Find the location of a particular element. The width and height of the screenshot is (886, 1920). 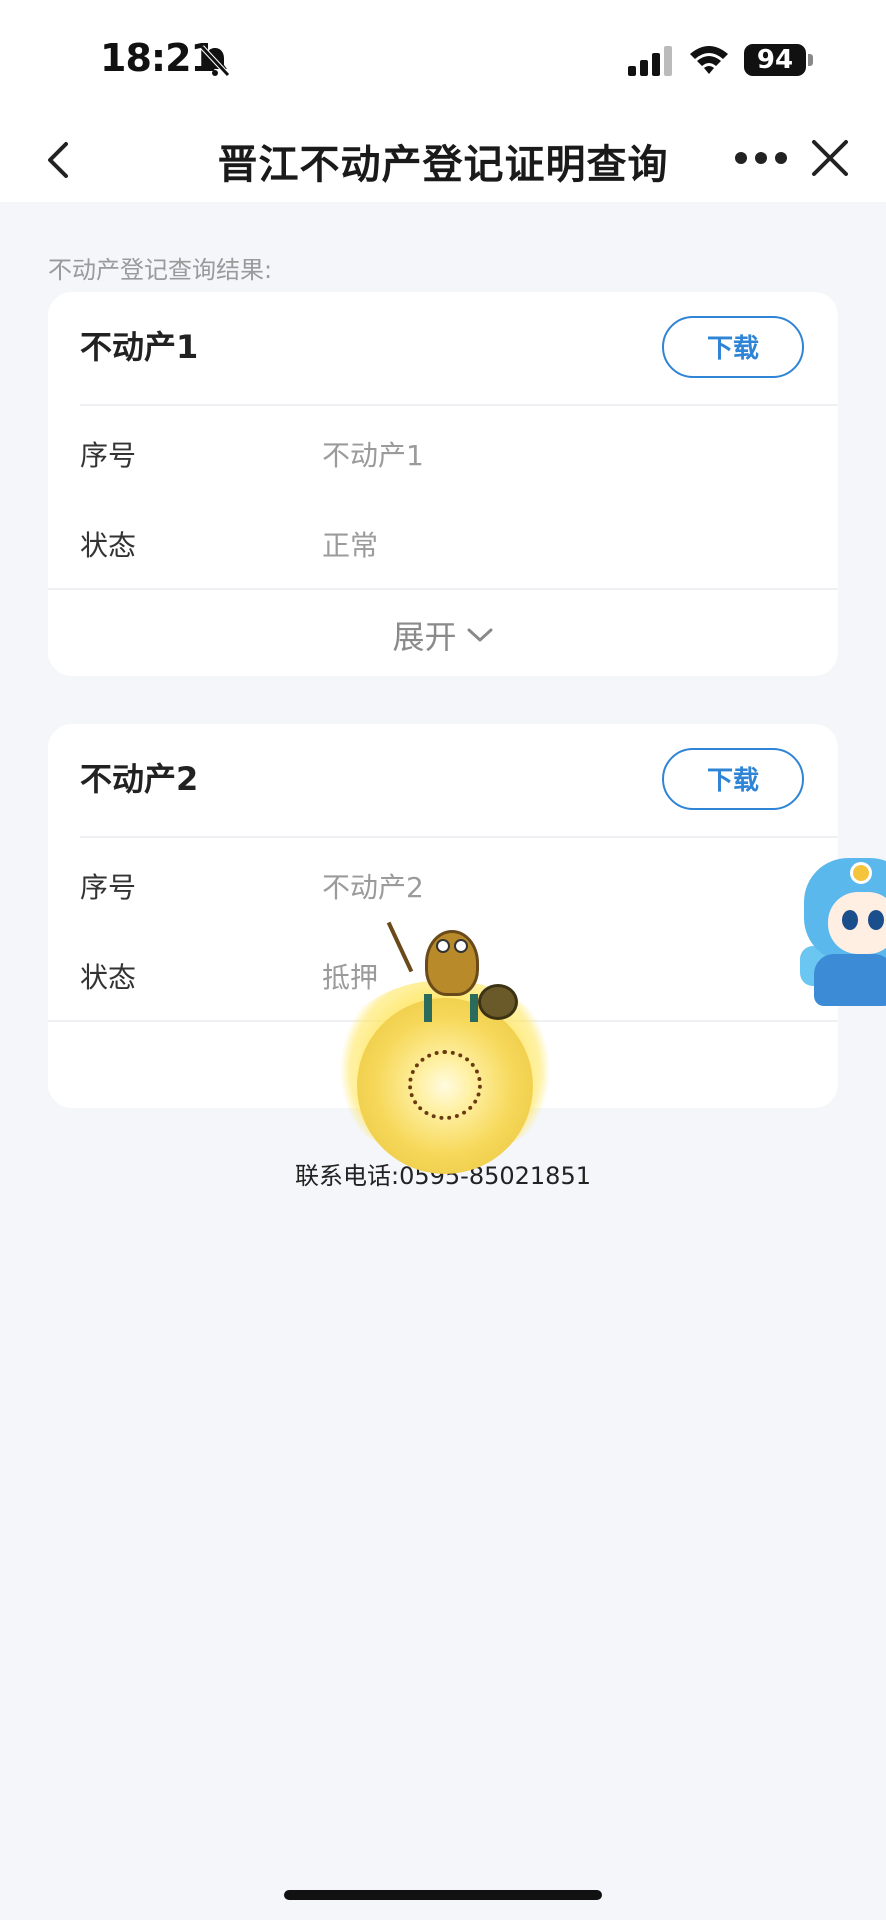

battery-cap is located at coordinates (810, 60).